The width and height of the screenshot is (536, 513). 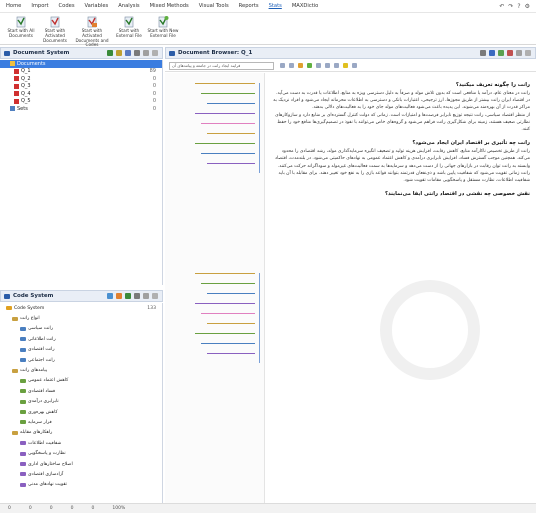 What do you see at coordinates (81, 402) in the screenshot?
I see `code-item: نابرابری درآمدی` at bounding box center [81, 402].